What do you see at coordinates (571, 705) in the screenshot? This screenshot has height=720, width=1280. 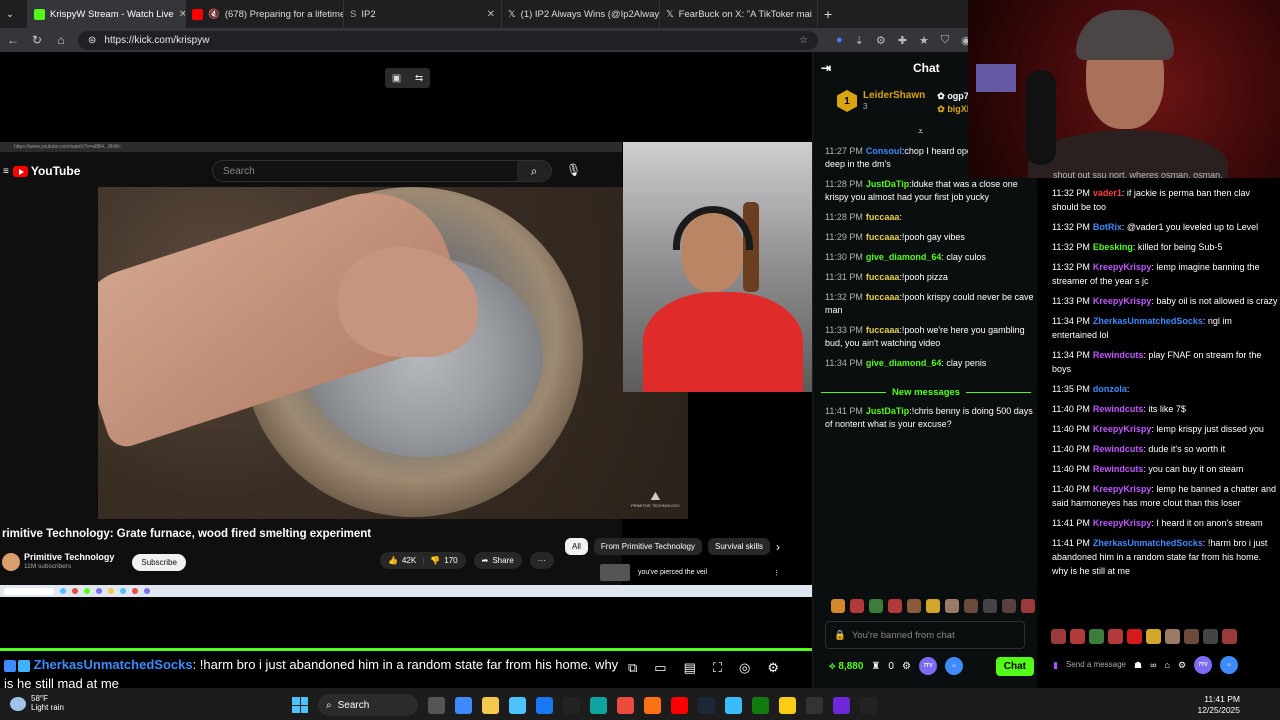 I see `amazon-icon` at bounding box center [571, 705].